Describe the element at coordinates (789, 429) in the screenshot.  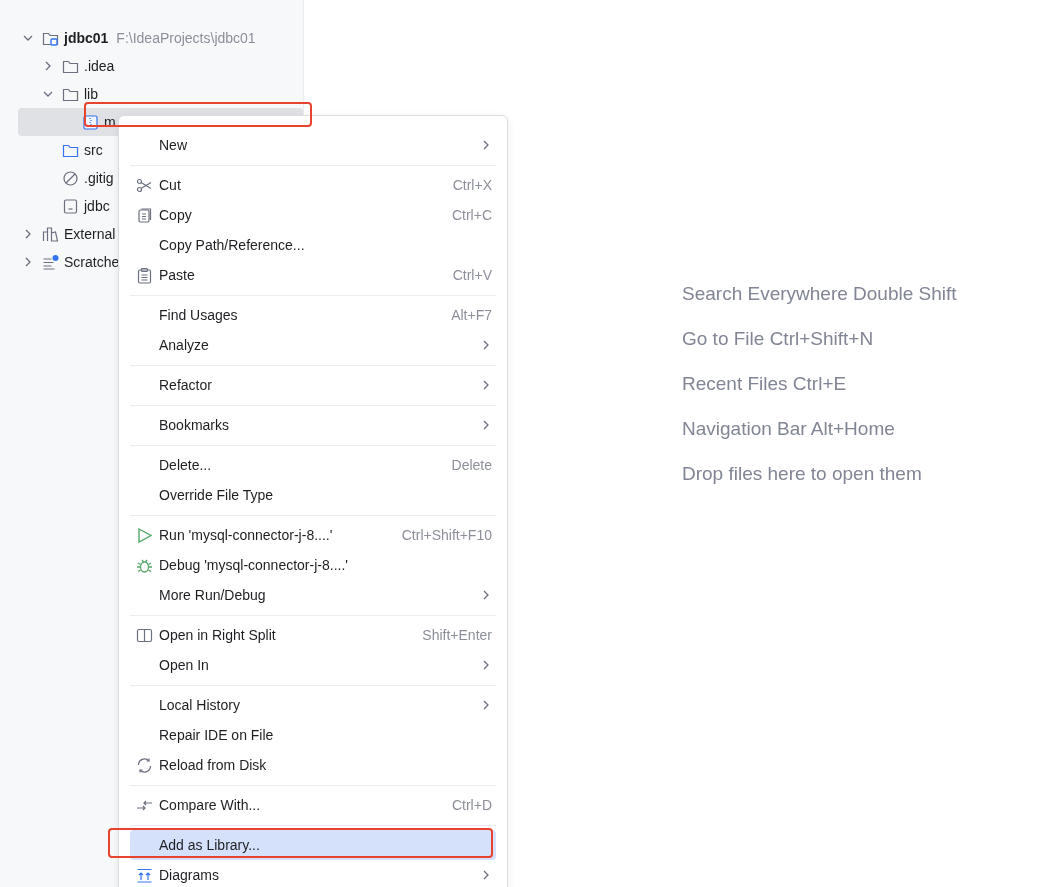
I see `editor-hint: Navigation Bar Alt+Home` at that location.